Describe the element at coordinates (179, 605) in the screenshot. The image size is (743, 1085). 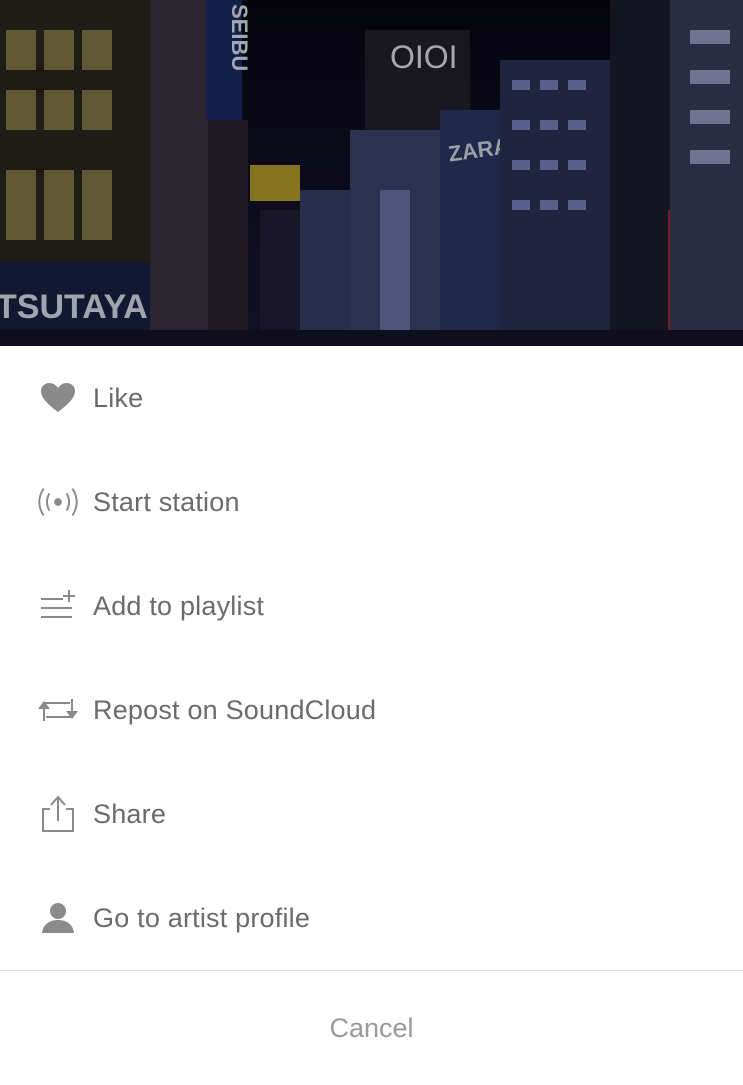
I see `menu-item-label: Add to playlist` at that location.